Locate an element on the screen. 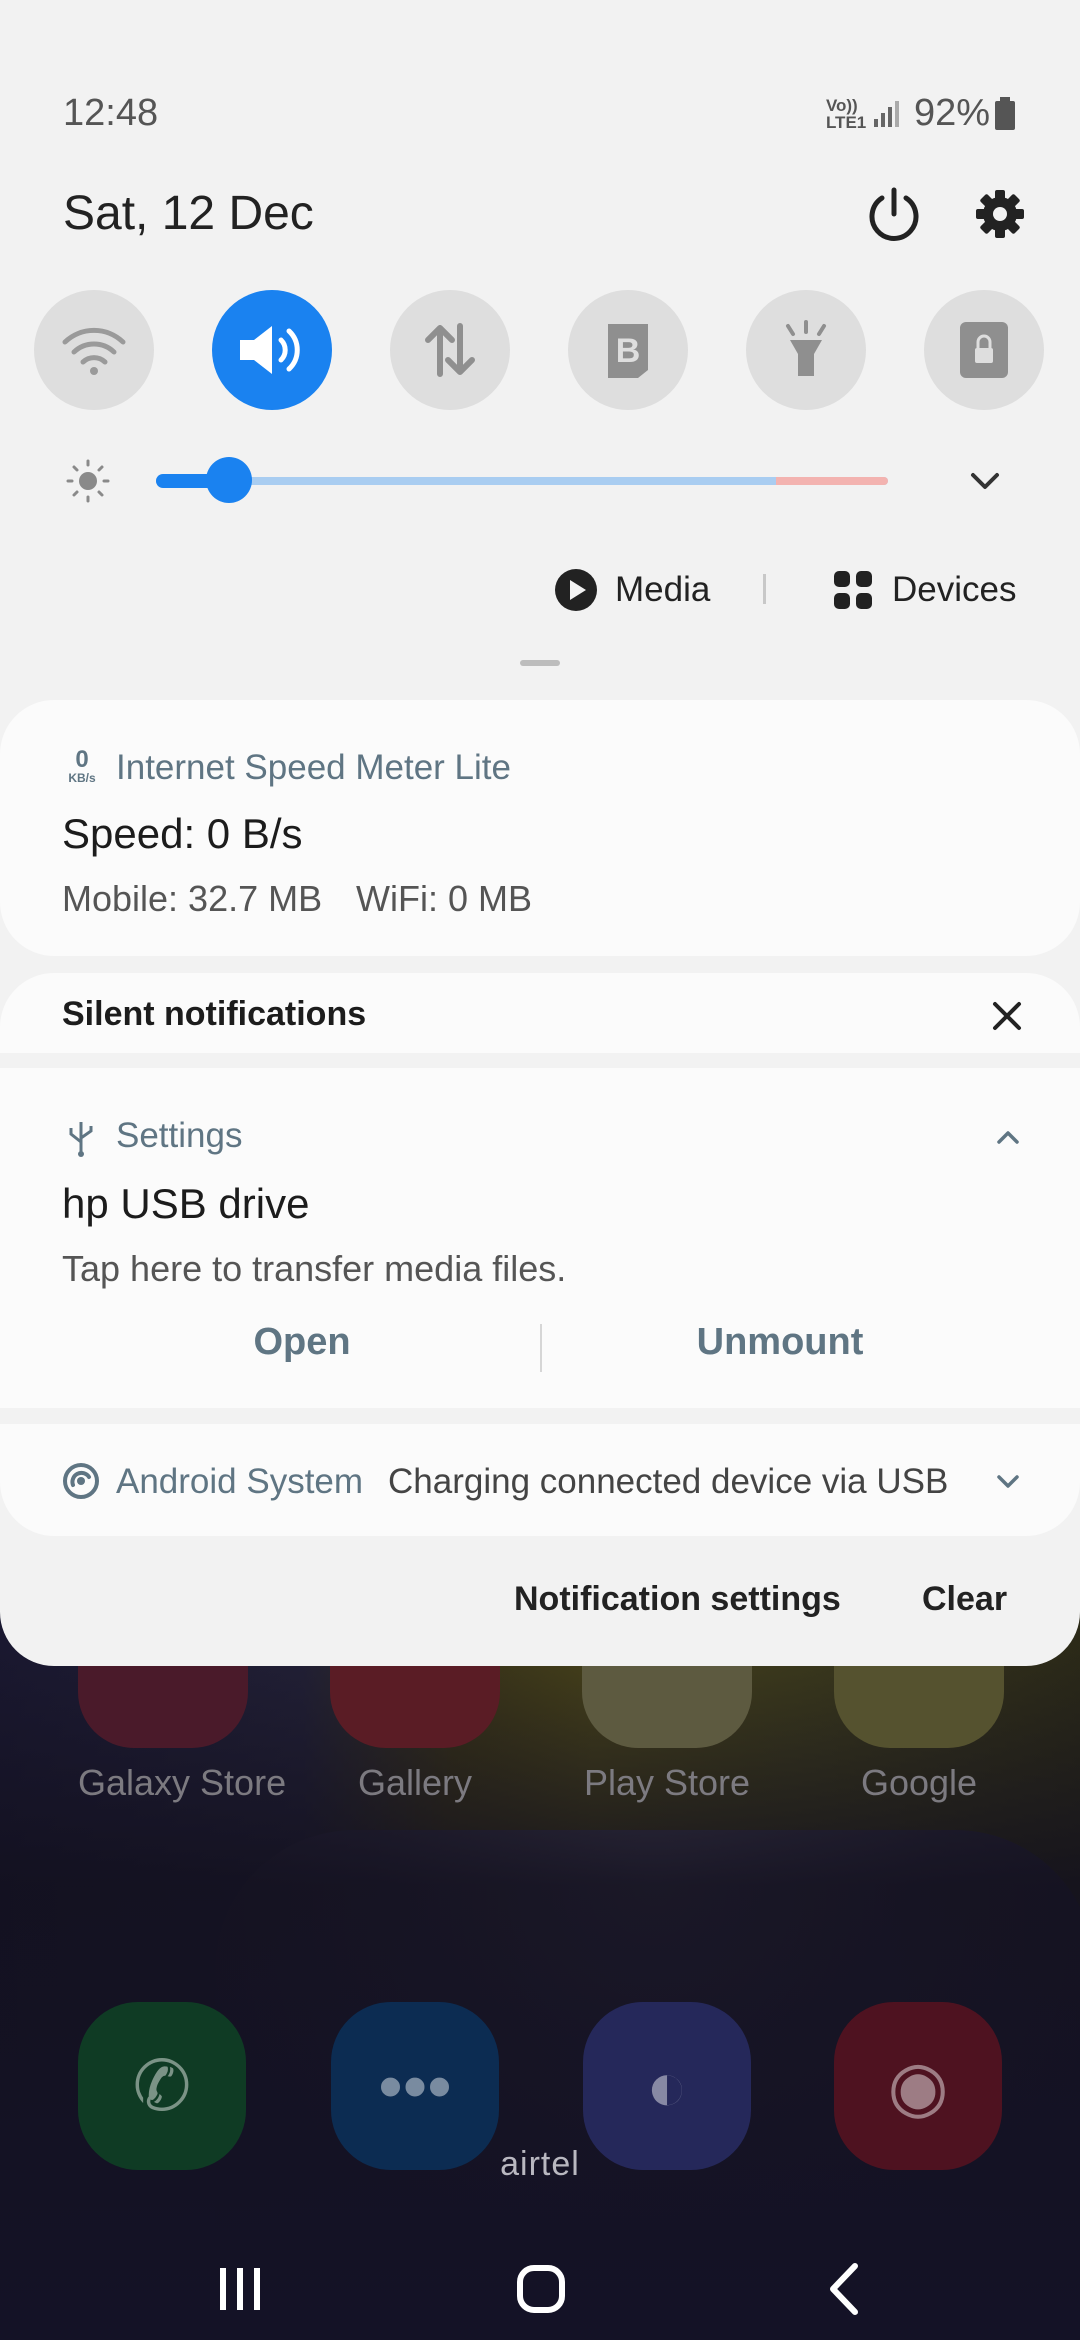 This screenshot has width=1080, height=2340. status-bar-right: Vo)) LTE1 92% is located at coordinates (921, 113).